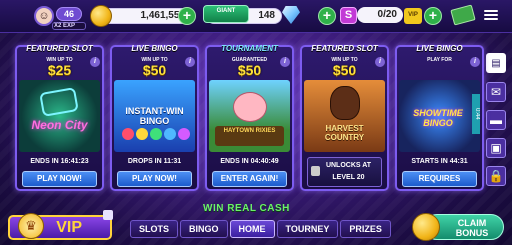 This screenshot has width=512, height=245. I want to click on showtime-bingo-art: SHOWTIME BINGO 0:44, so click(439, 116).